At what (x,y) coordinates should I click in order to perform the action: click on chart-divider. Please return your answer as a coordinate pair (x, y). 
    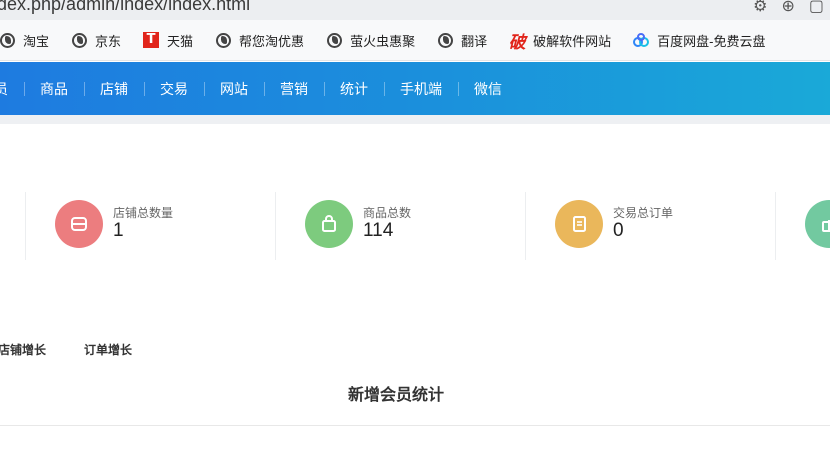
    Looking at the image, I should click on (415, 425).